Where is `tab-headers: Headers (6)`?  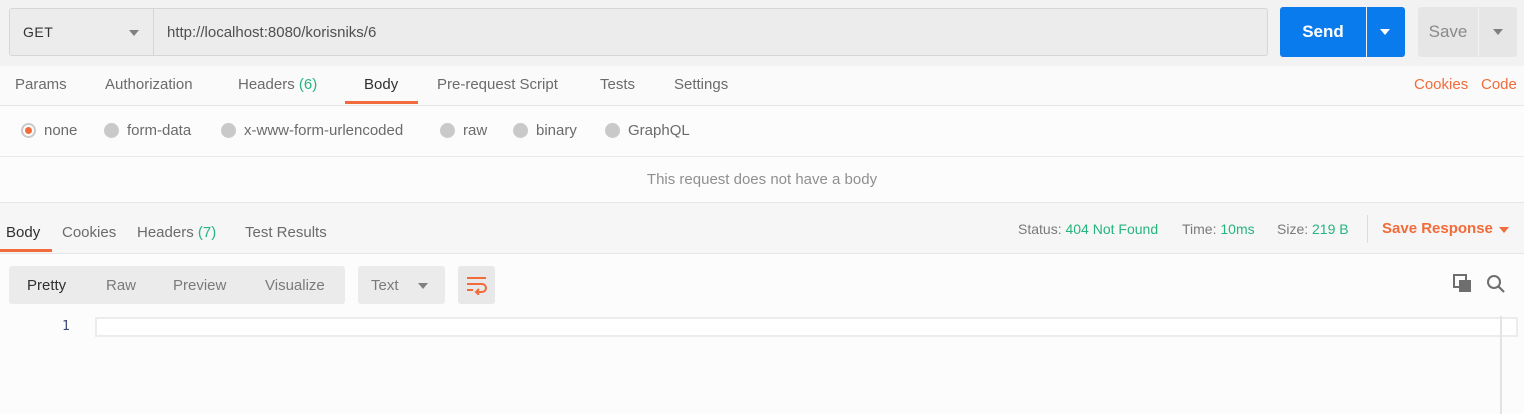 tab-headers: Headers (6) is located at coordinates (277, 84).